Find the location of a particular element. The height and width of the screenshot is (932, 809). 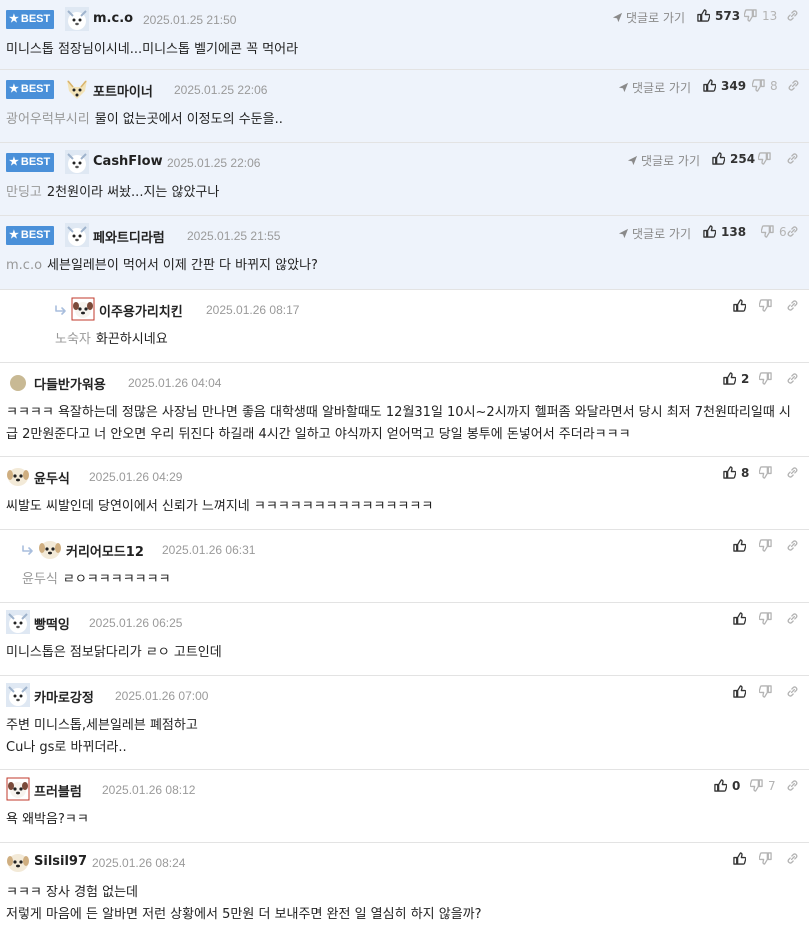

downvote-button: 13 is located at coordinates (760, 16).